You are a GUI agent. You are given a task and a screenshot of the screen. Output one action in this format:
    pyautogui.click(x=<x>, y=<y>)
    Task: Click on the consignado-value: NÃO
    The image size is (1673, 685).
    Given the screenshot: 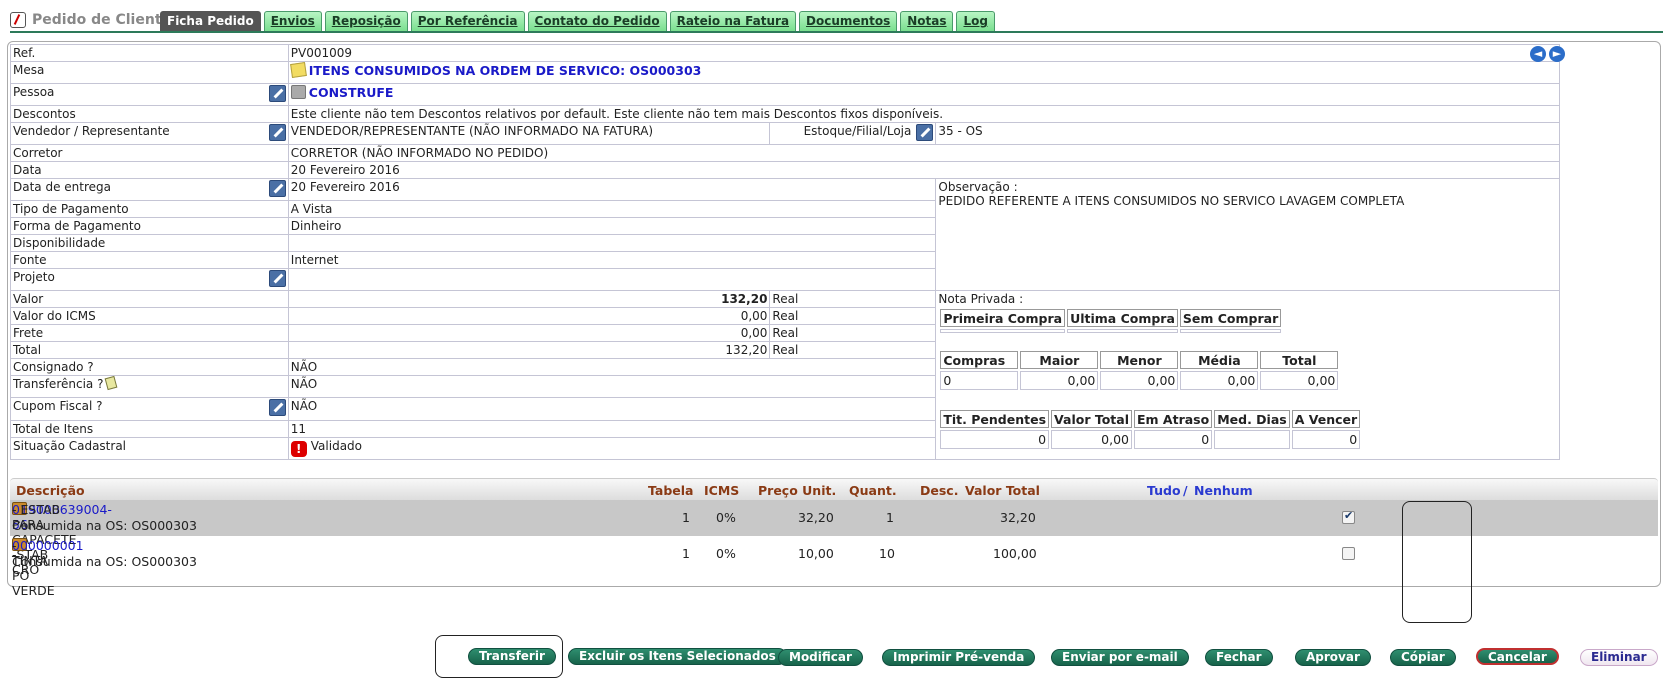 What is the action you would take?
    pyautogui.click(x=612, y=367)
    